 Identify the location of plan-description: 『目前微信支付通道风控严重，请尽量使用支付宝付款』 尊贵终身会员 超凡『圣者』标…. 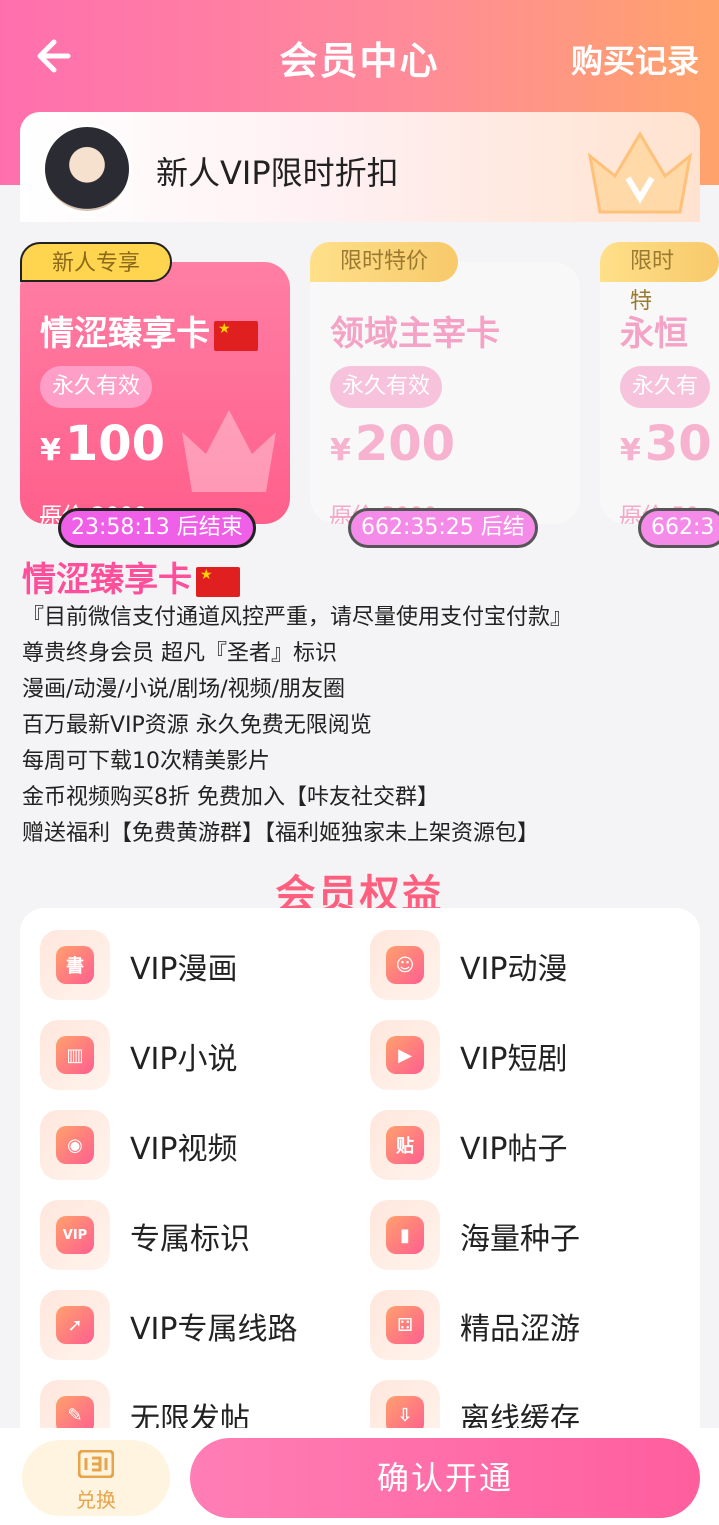
(297, 726).